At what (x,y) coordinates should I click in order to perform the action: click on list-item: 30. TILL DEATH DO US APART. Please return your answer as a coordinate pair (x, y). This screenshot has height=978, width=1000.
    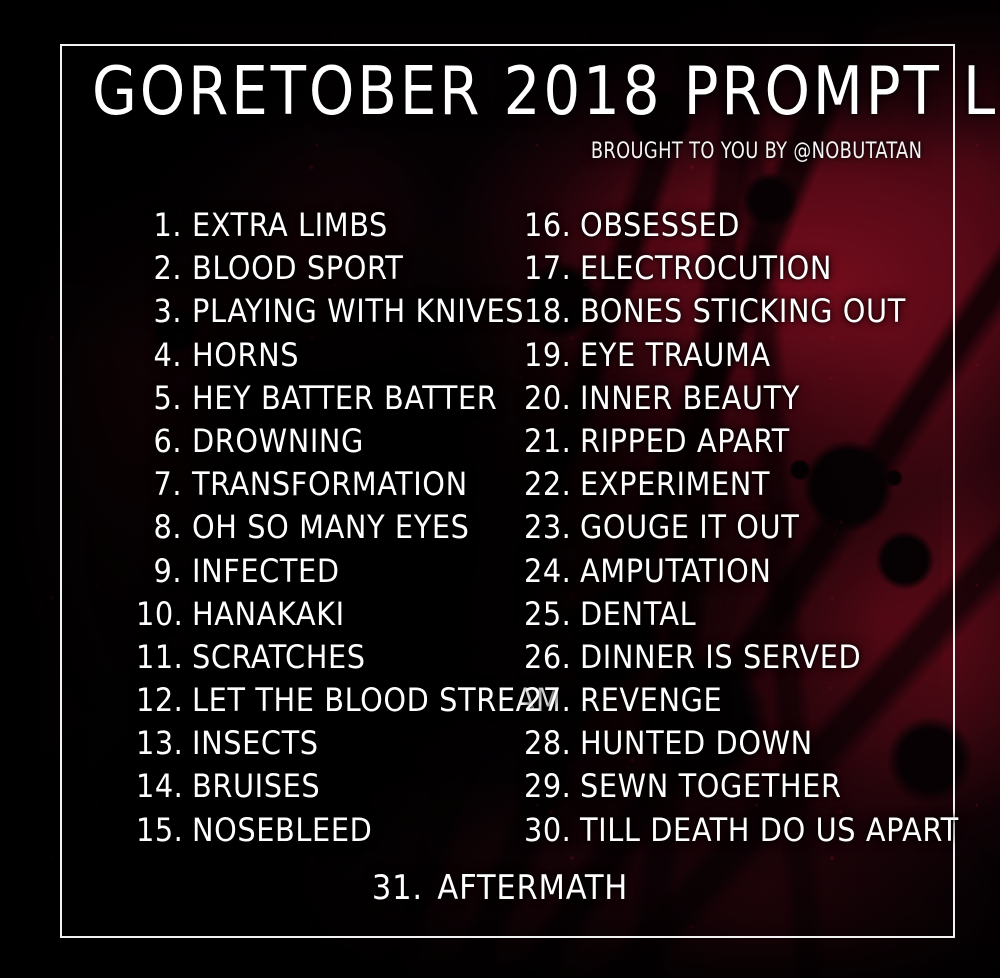
    Looking at the image, I should click on (741, 832).